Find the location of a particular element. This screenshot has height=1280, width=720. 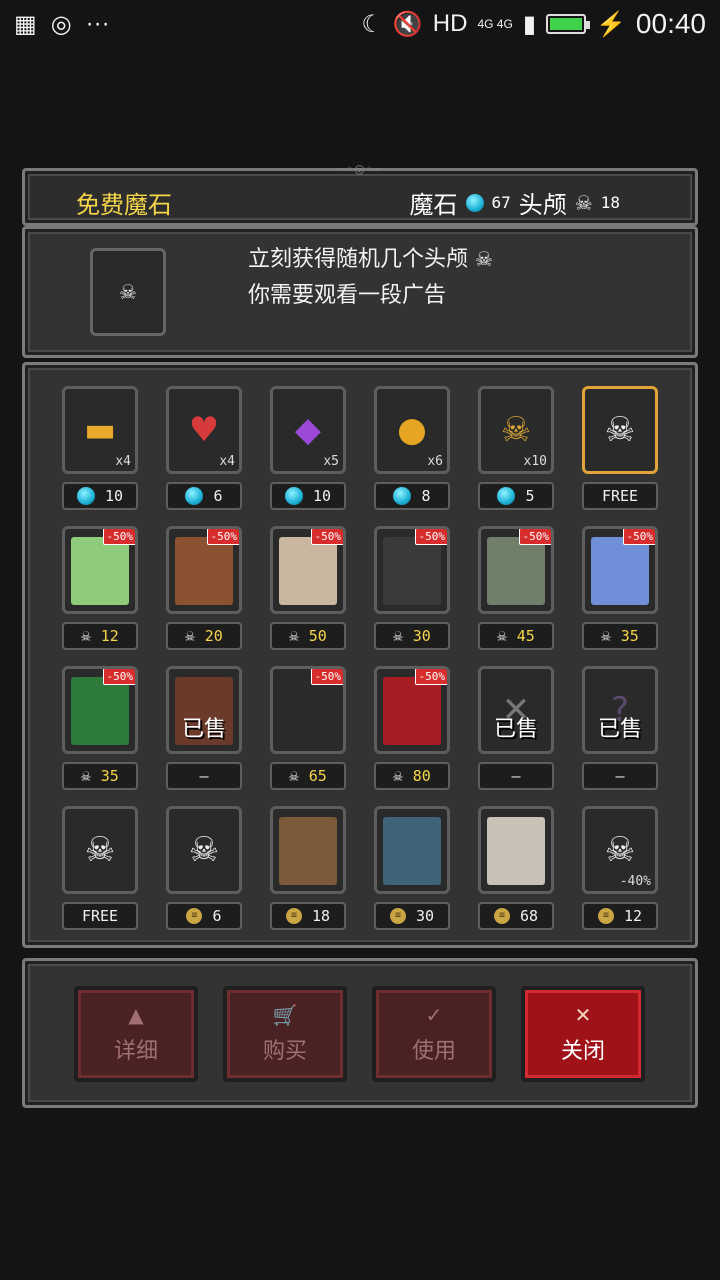

shop-item: ☠ ≡ 6 is located at coordinates (204, 868).